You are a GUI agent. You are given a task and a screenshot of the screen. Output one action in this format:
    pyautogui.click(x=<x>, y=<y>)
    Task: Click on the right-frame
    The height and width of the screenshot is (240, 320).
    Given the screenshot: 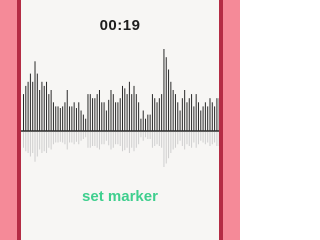 What is the action you would take?
    pyautogui.click(x=230, y=120)
    